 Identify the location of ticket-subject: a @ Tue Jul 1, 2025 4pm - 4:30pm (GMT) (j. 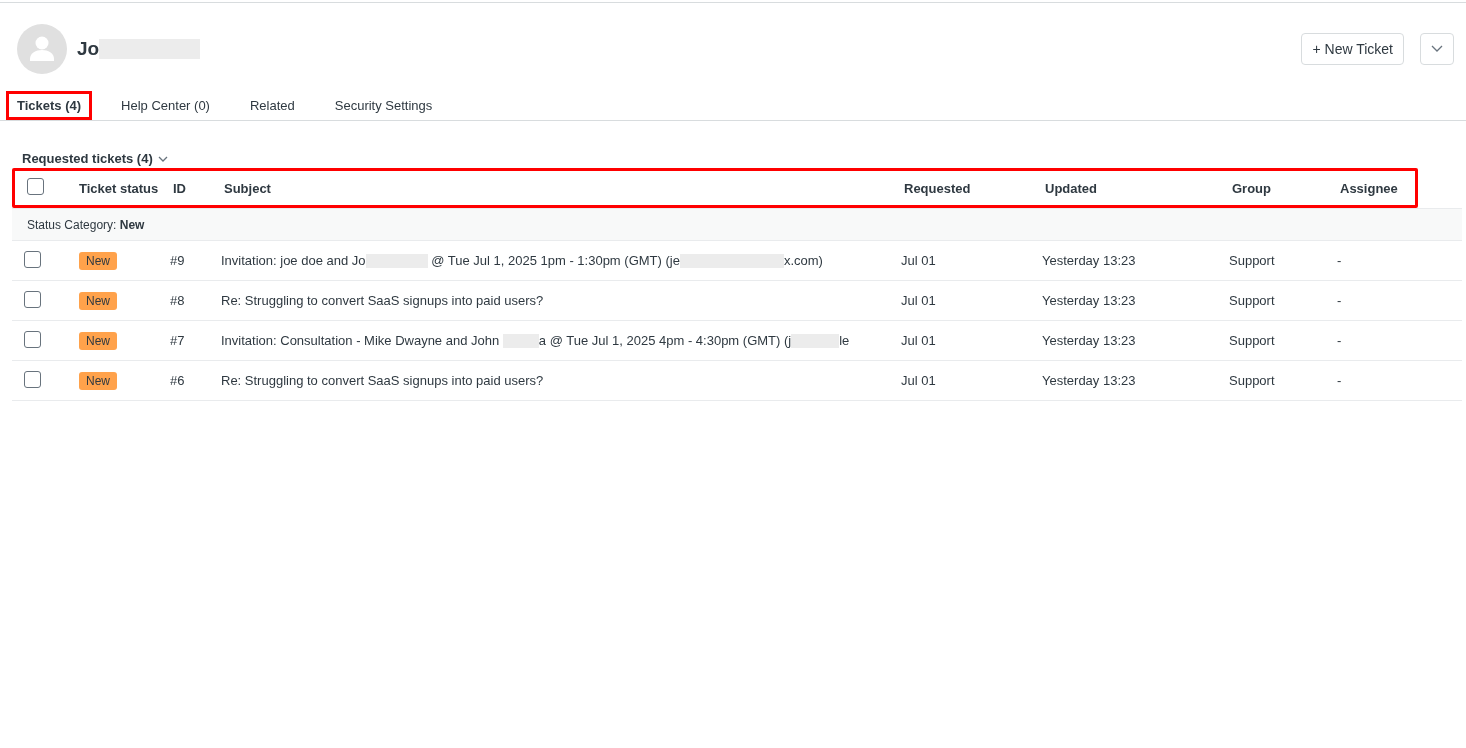
(665, 340).